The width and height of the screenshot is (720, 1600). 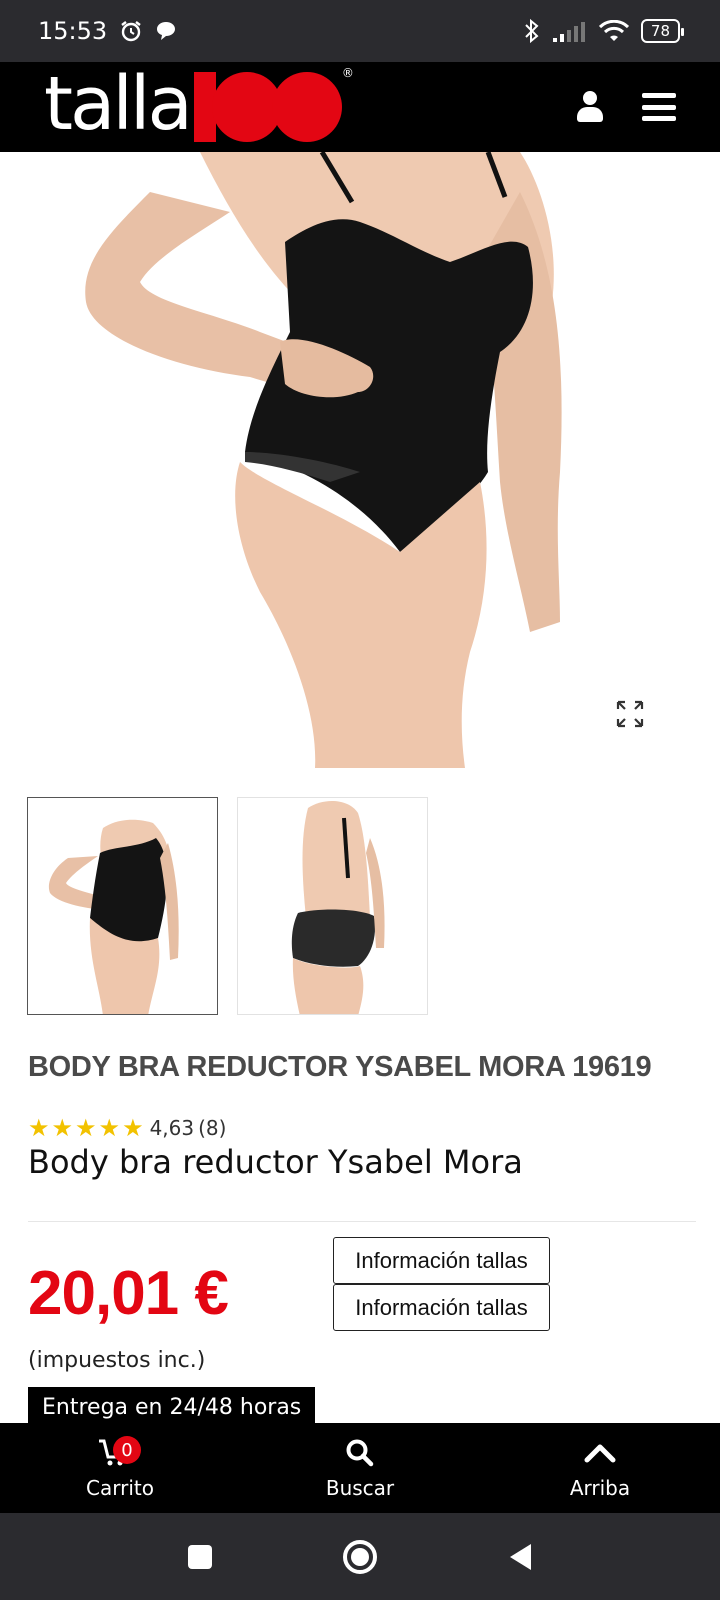 I want to click on clock: 15:53, so click(x=73, y=31).